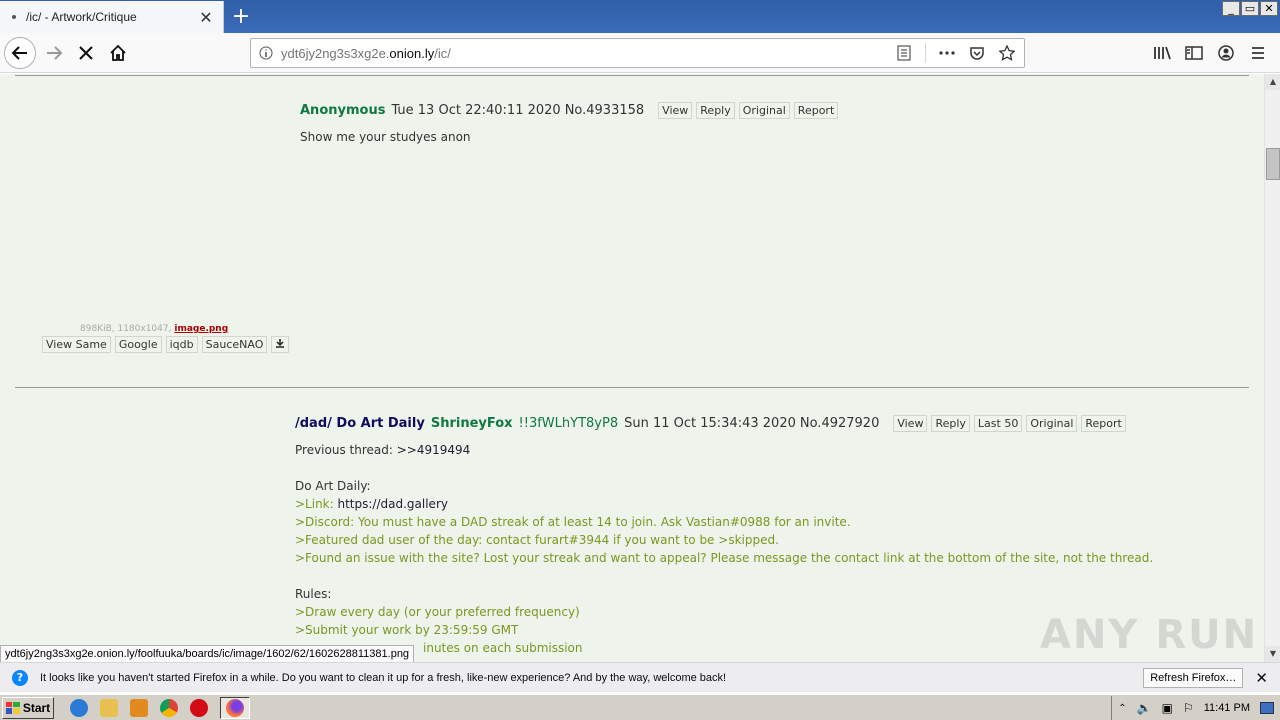 Image resolution: width=1280 pixels, height=720 pixels. What do you see at coordinates (1267, 708) in the screenshot?
I see `show-desktop-icon` at bounding box center [1267, 708].